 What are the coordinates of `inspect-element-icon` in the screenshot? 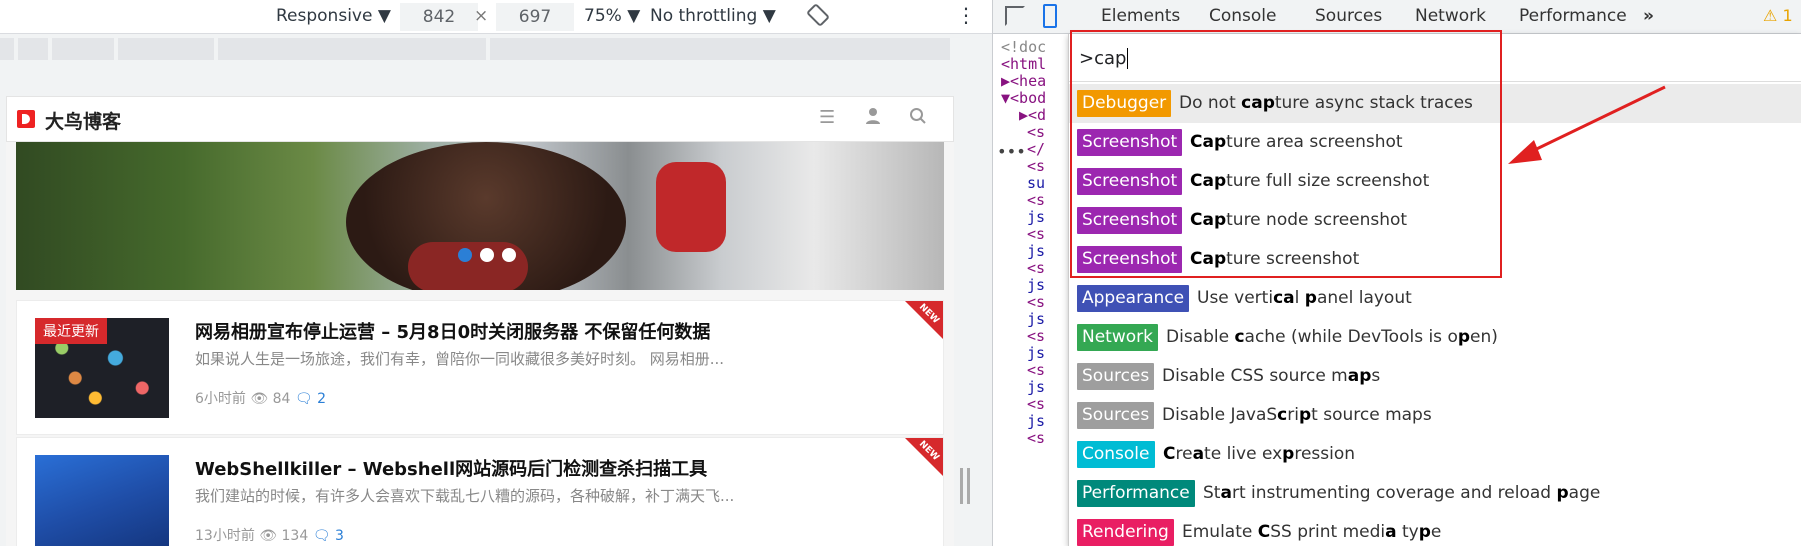 It's located at (1015, 16).